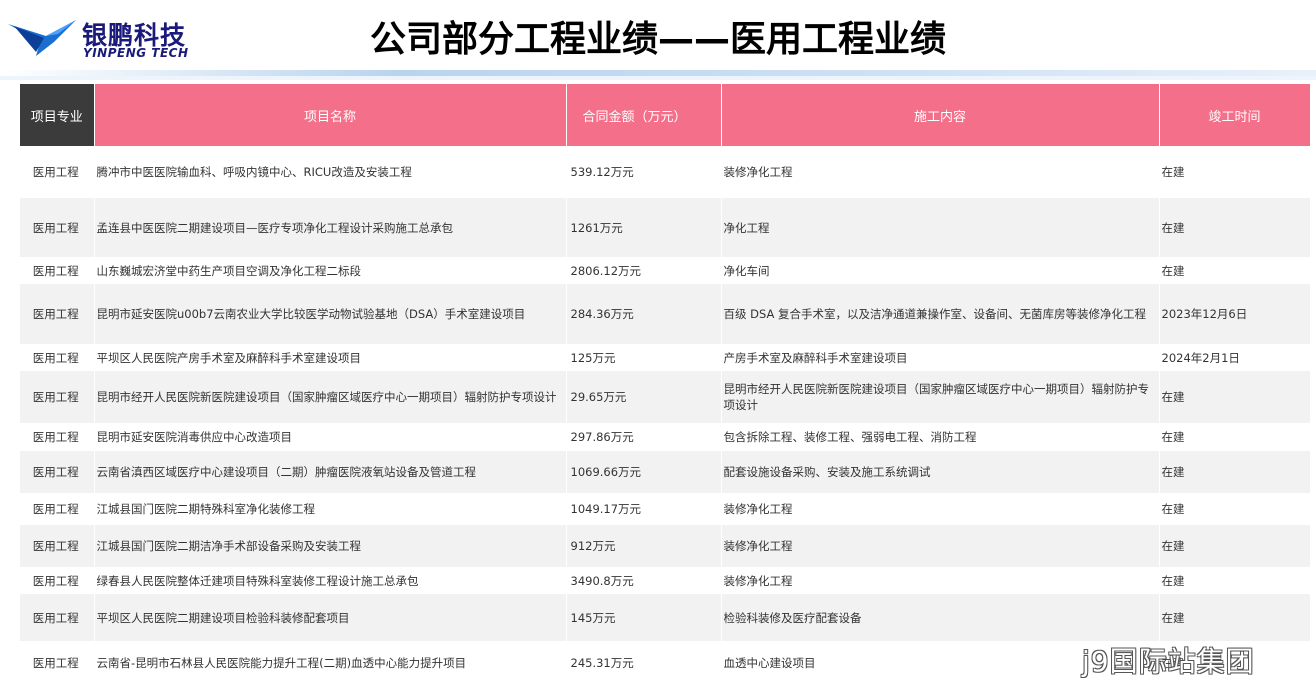 The width and height of the screenshot is (1316, 686). I want to click on column-header-completion-date: 竣工时间, so click(1235, 115).